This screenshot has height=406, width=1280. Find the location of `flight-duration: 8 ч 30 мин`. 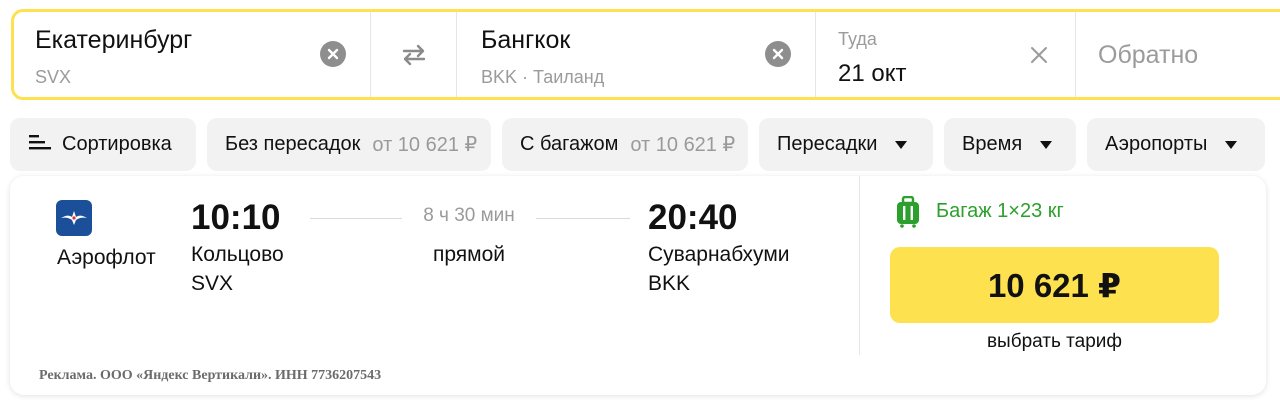

flight-duration: 8 ч 30 мин is located at coordinates (469, 215).